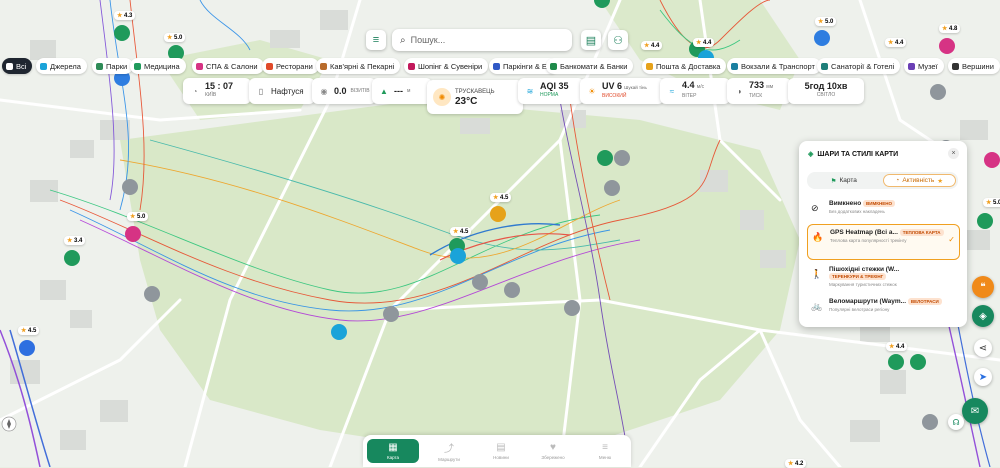 This screenshot has height=468, width=1000. I want to click on nav-icon: ⤴, so click(449, 449).